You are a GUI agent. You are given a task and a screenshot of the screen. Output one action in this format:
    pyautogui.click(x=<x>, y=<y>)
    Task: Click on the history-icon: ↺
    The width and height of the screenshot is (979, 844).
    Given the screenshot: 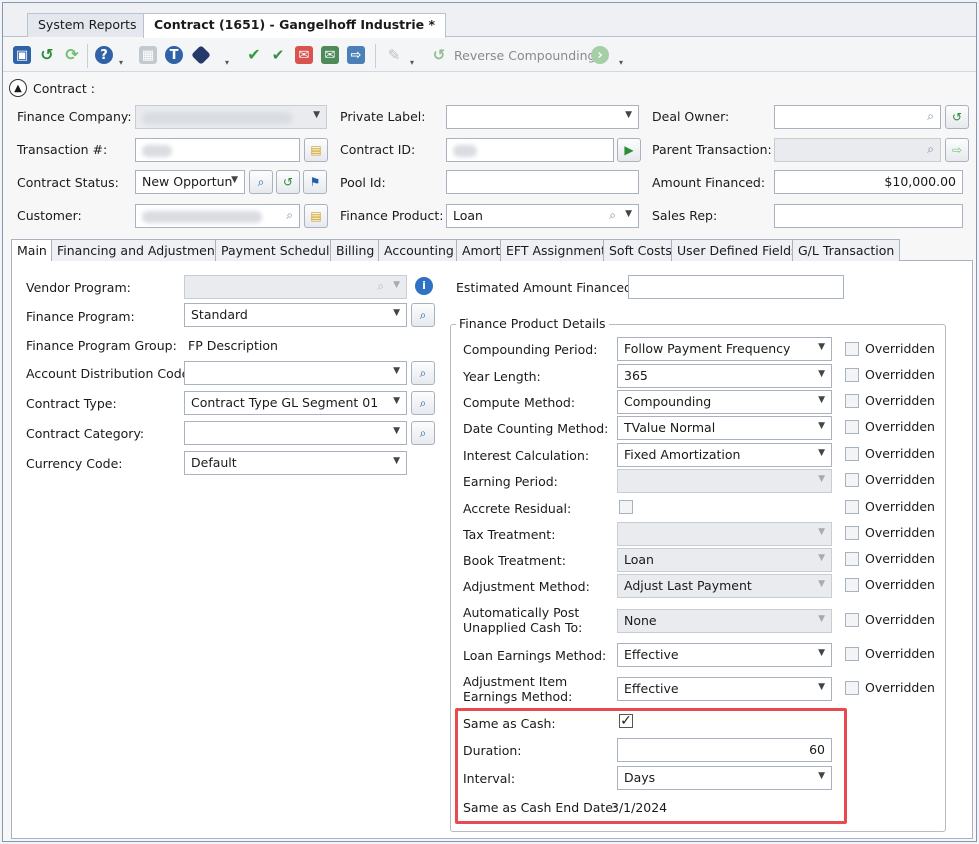 What is the action you would take?
    pyautogui.click(x=288, y=182)
    